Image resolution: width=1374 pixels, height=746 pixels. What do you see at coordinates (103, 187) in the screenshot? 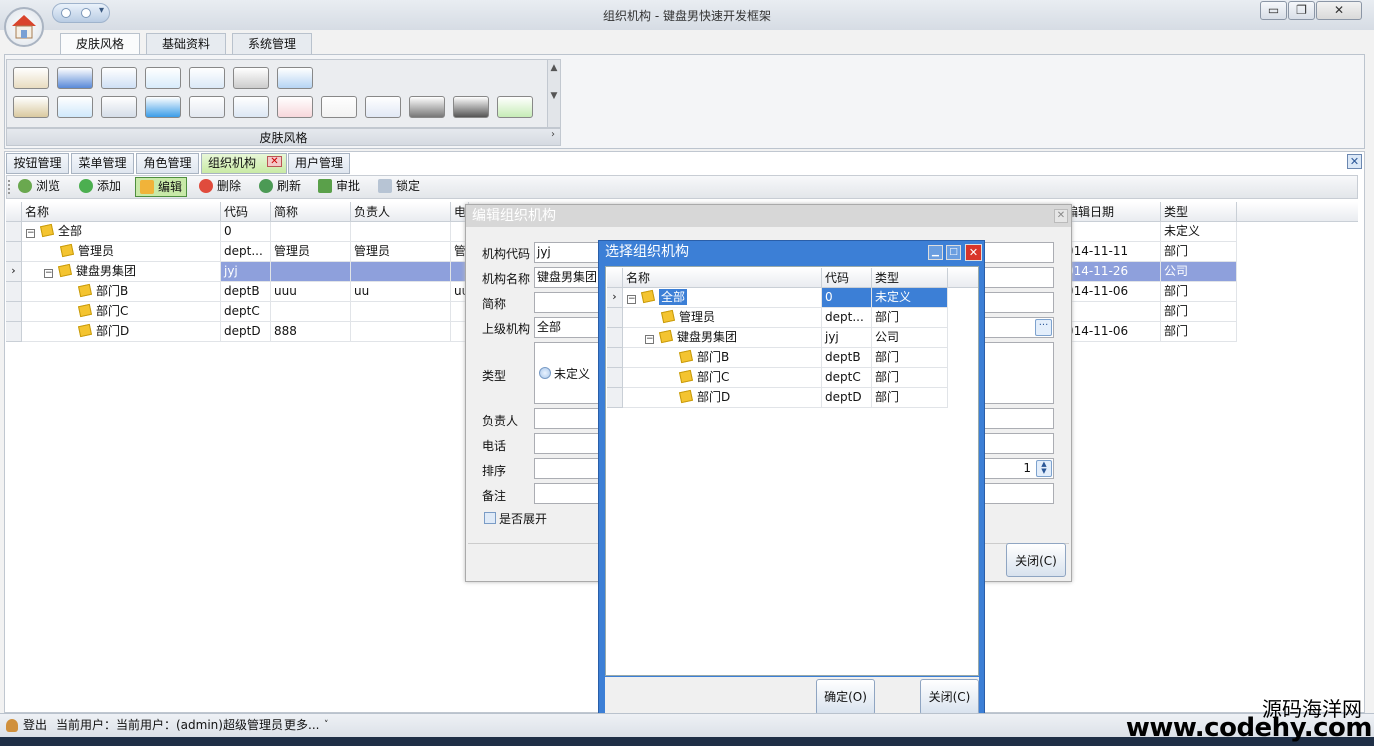
I see `add-button: 添加` at bounding box center [103, 187].